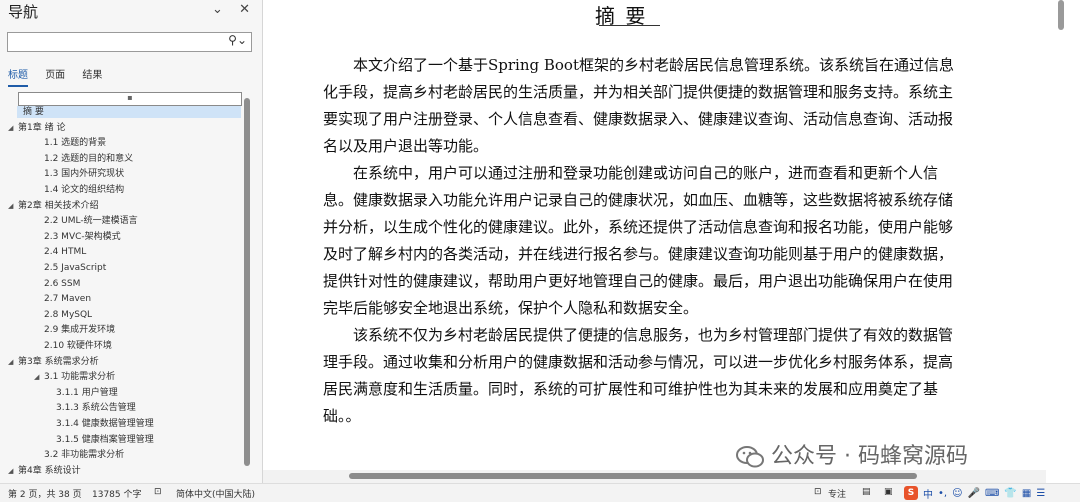 The width and height of the screenshot is (1080, 502). I want to click on chevron-down-icon: ⌄, so click(217, 9).